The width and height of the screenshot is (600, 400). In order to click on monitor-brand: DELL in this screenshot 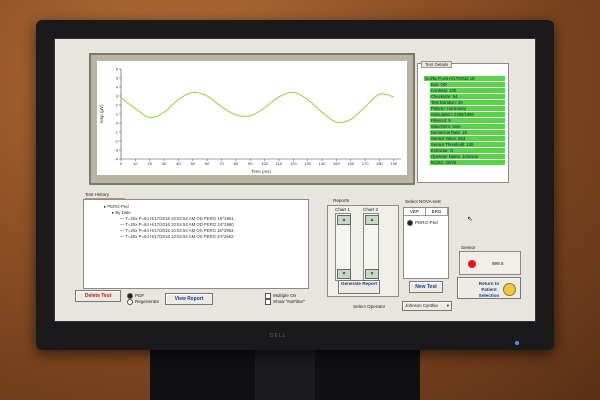, I will do `click(278, 336)`.